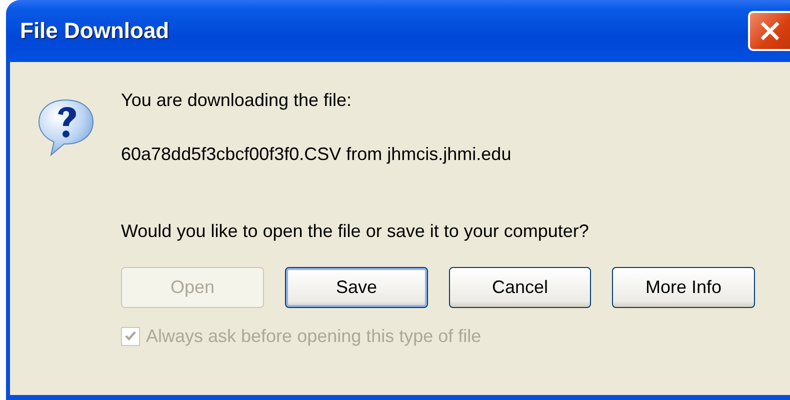  I want to click on close-icon, so click(770, 31).